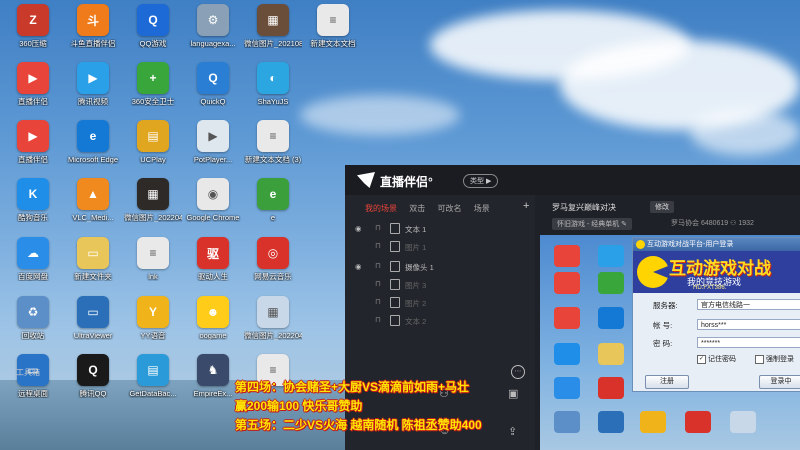 The image size is (800, 450). What do you see at coordinates (667, 382) in the screenshot?
I see `register-button: 注册` at bounding box center [667, 382].